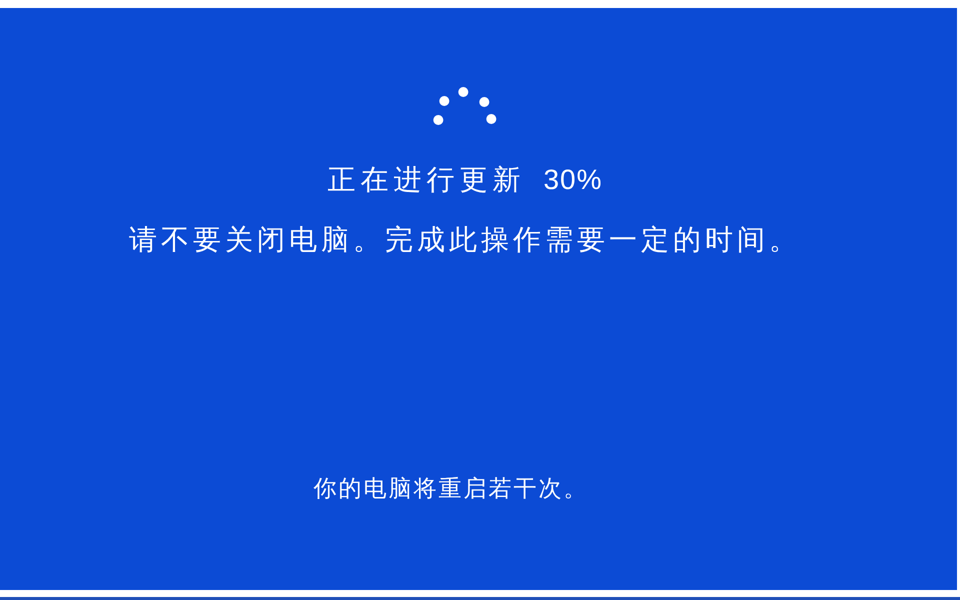 This screenshot has height=600, width=960. What do you see at coordinates (451, 488) in the screenshot?
I see `restart-note: 你的电脑将重启若干次。` at bounding box center [451, 488].